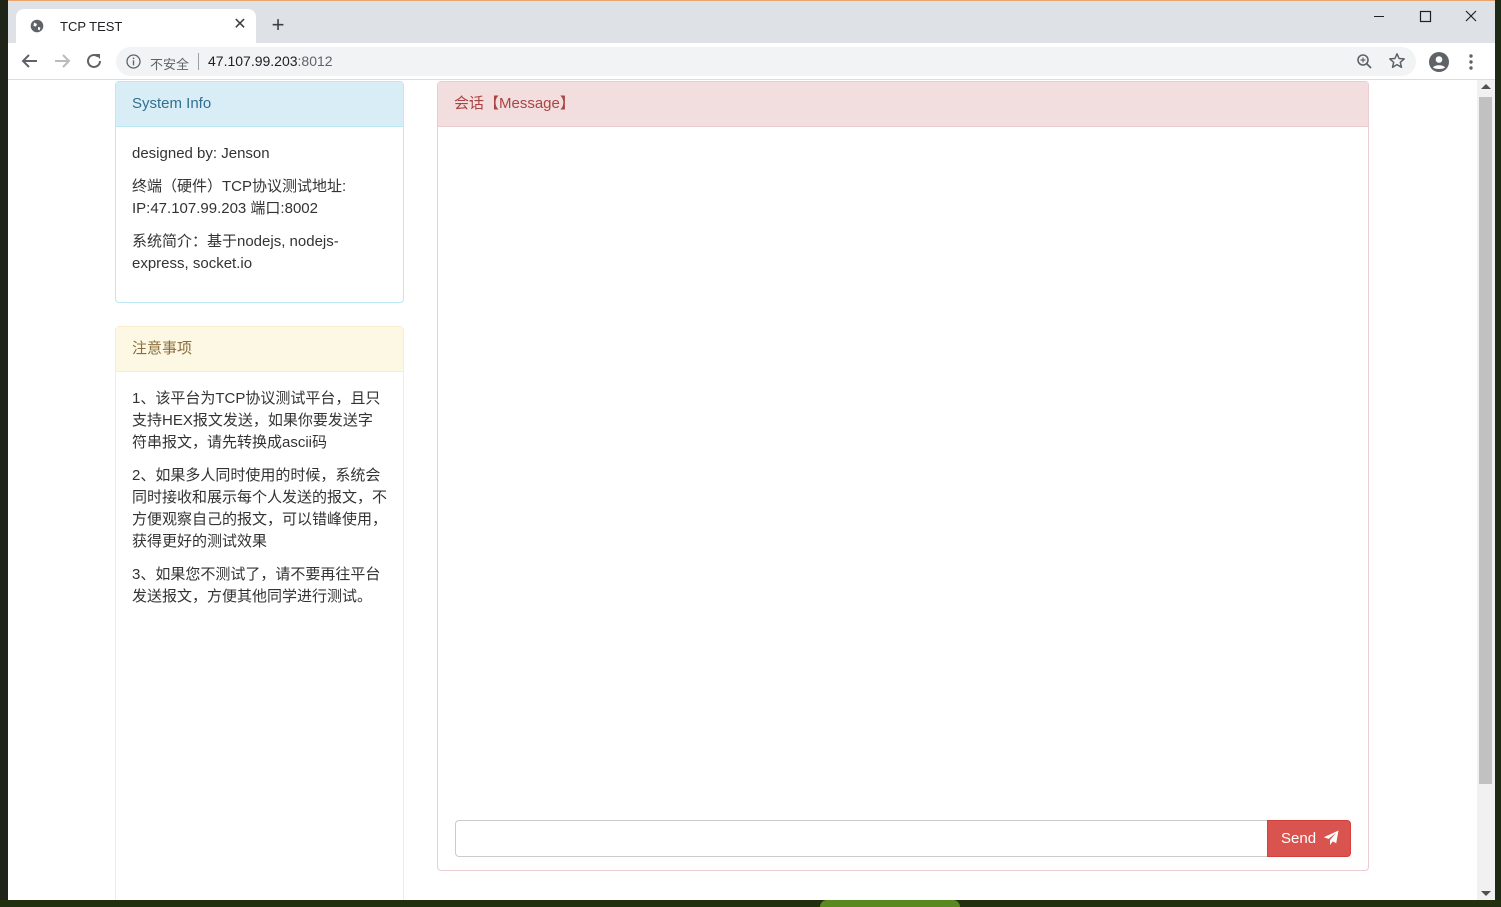  Describe the element at coordinates (4, 453) in the screenshot. I see `desktop-background` at that location.